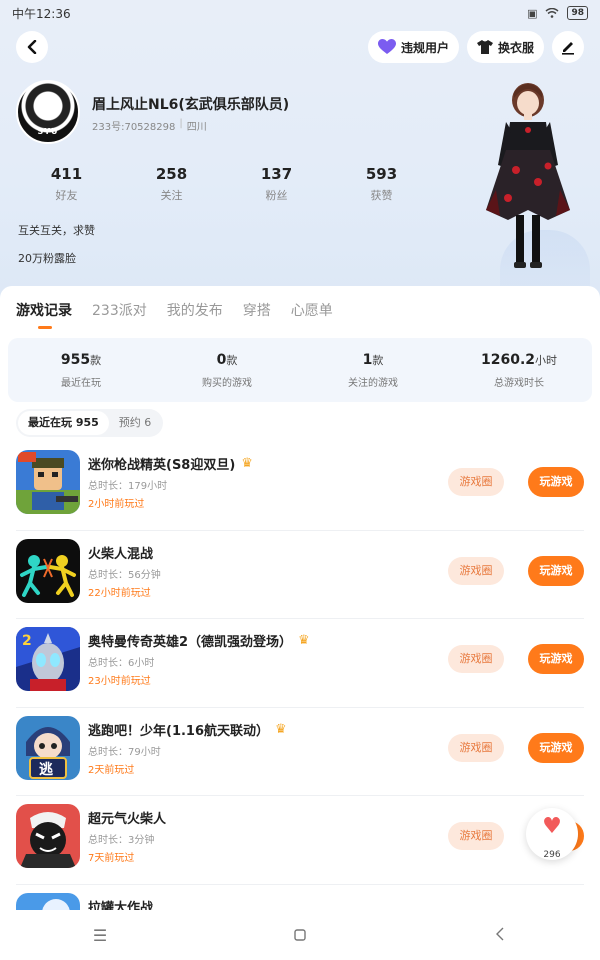 This screenshot has height=960, width=600. Describe the element at coordinates (171, 184) in the screenshot. I see `stat-following: 258 关注` at that location.